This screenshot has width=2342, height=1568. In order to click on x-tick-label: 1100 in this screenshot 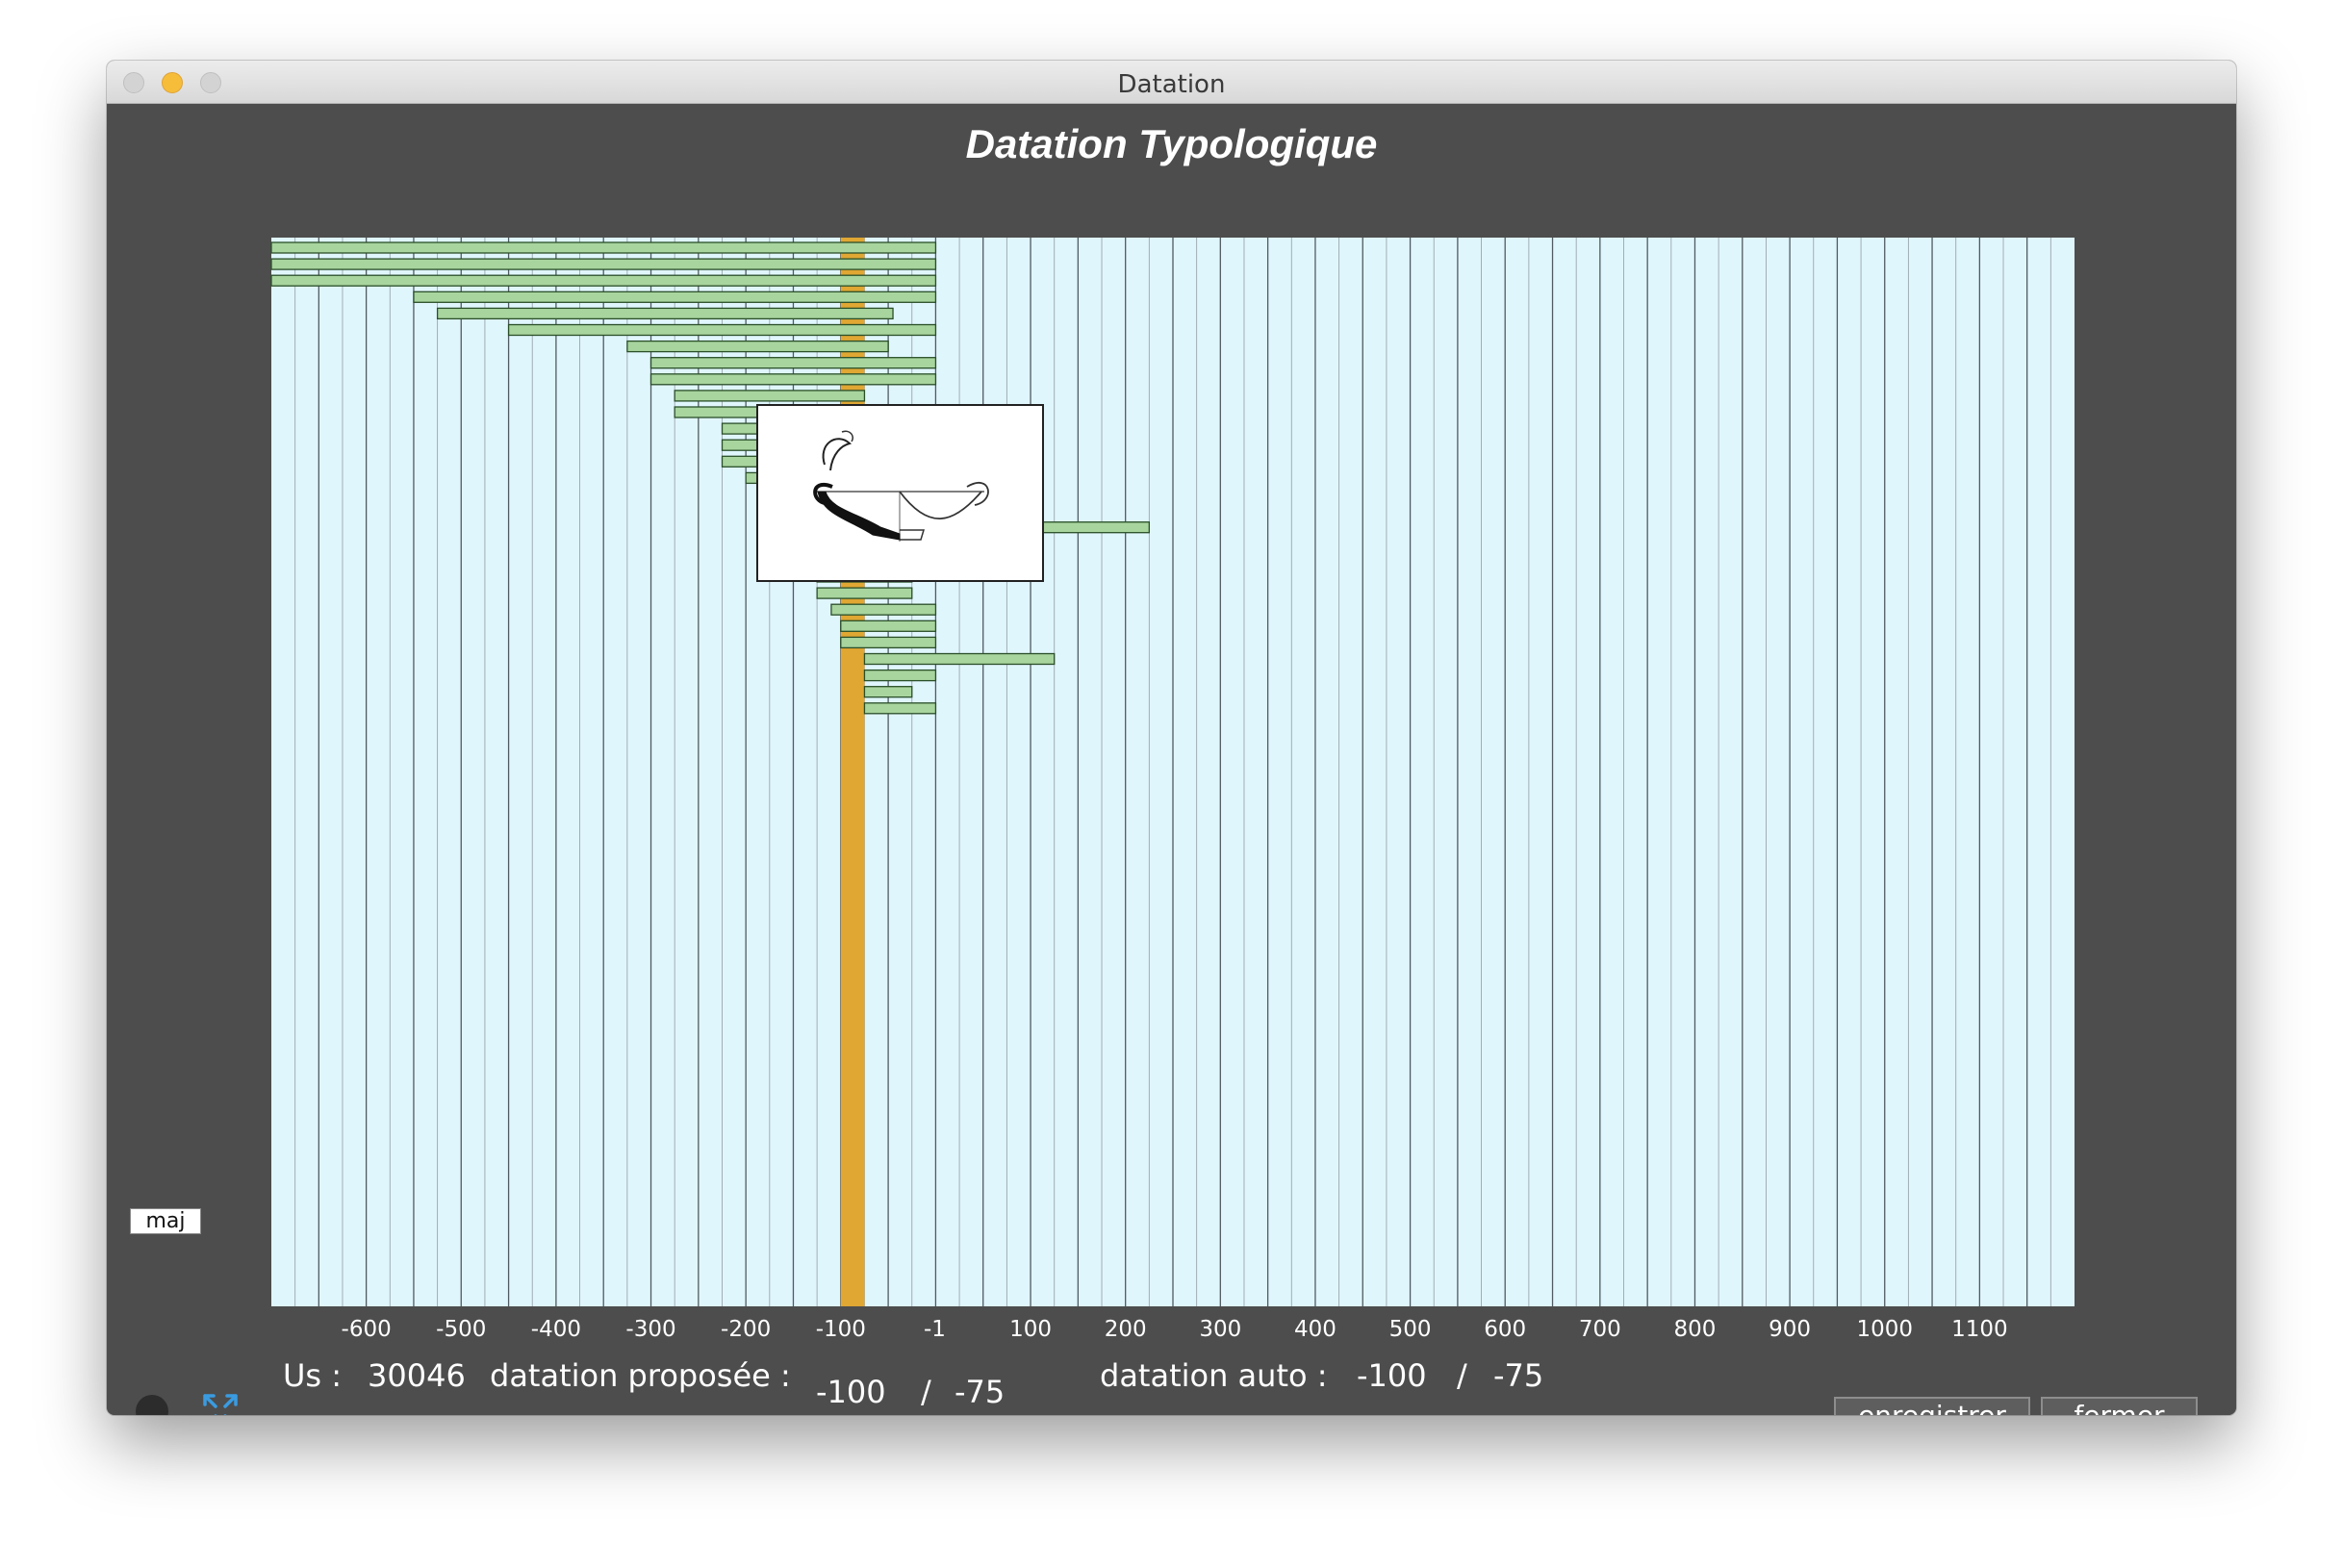, I will do `click(1979, 1329)`.